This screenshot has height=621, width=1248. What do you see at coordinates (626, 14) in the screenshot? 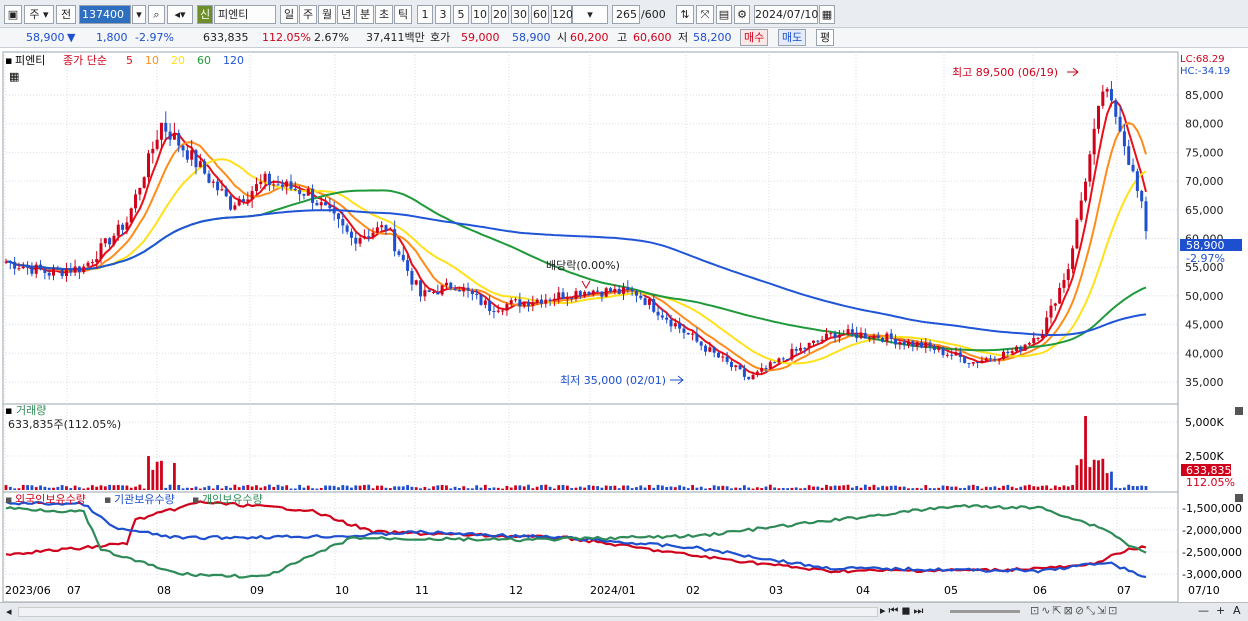
I see `count-input: 265` at bounding box center [626, 14].